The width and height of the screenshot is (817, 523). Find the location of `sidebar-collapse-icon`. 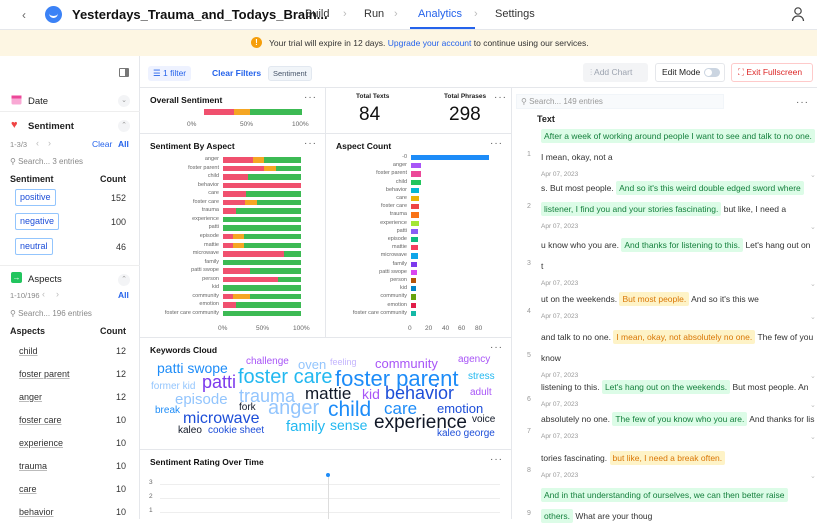

sidebar-collapse-icon is located at coordinates (124, 72).